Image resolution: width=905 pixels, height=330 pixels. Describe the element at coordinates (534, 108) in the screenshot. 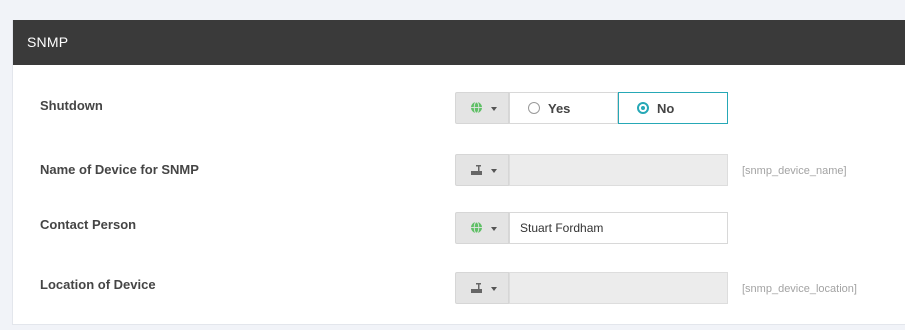

I see `radio-yes-icon` at that location.